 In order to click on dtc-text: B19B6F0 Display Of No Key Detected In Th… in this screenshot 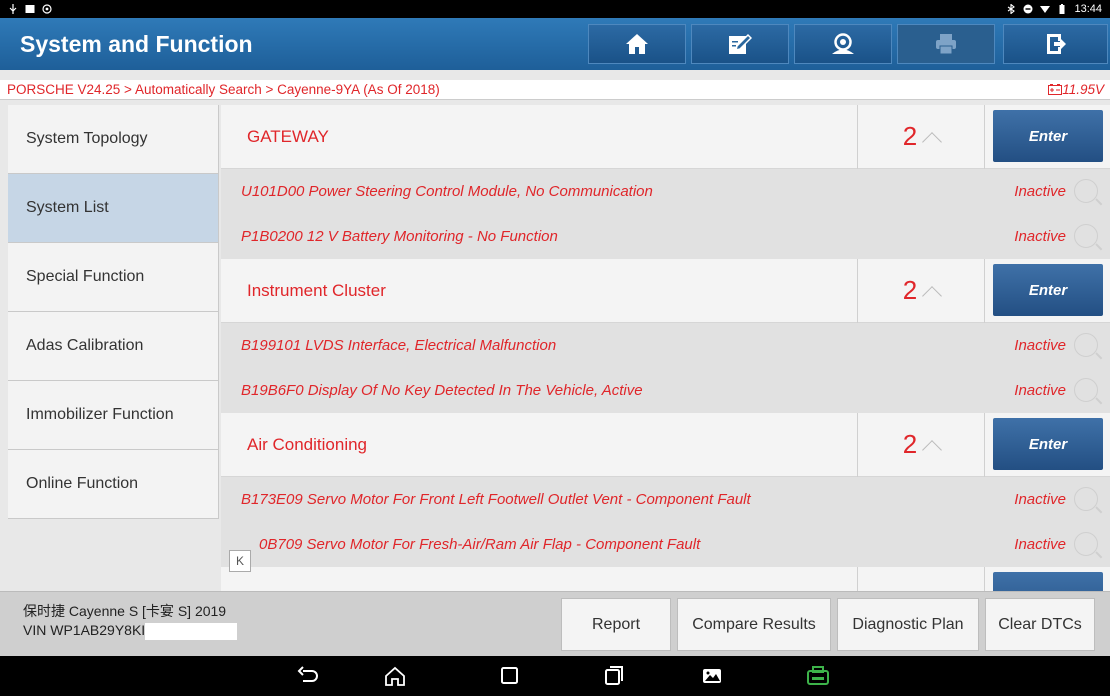, I will do `click(442, 390)`.